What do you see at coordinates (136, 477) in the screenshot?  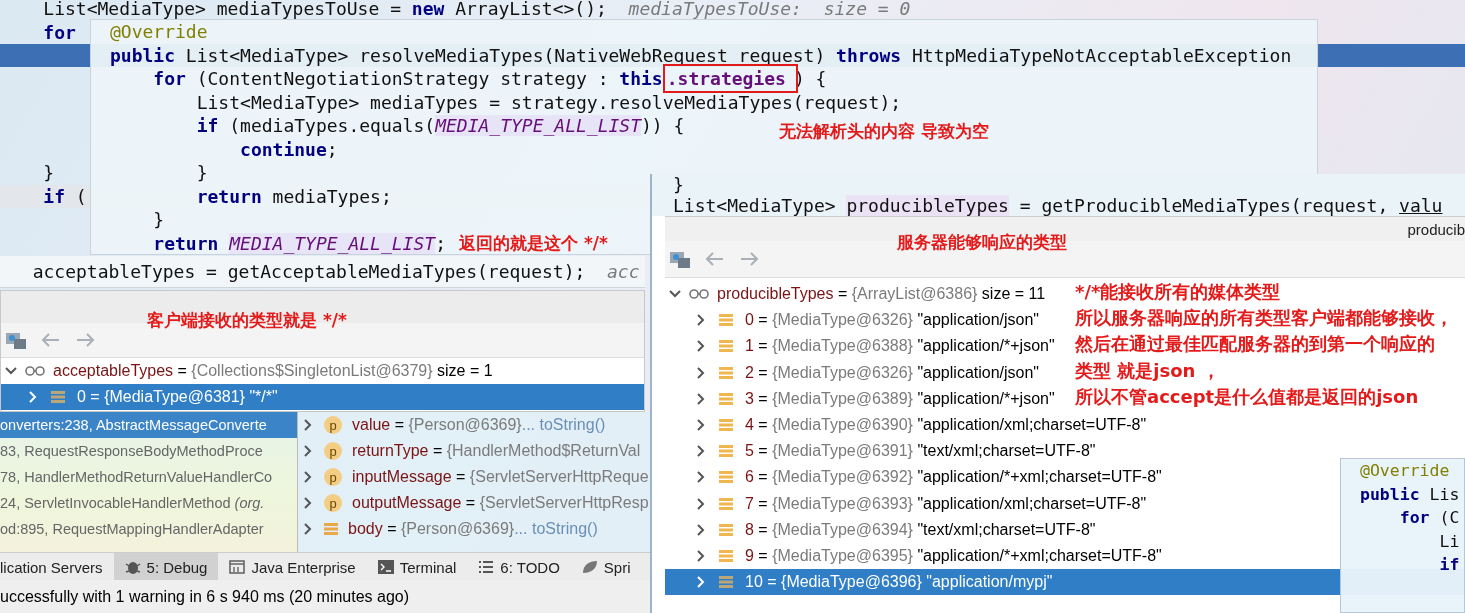 I see `stack-frame: 78, HandlerMethodReturnValueHandlerCo` at bounding box center [136, 477].